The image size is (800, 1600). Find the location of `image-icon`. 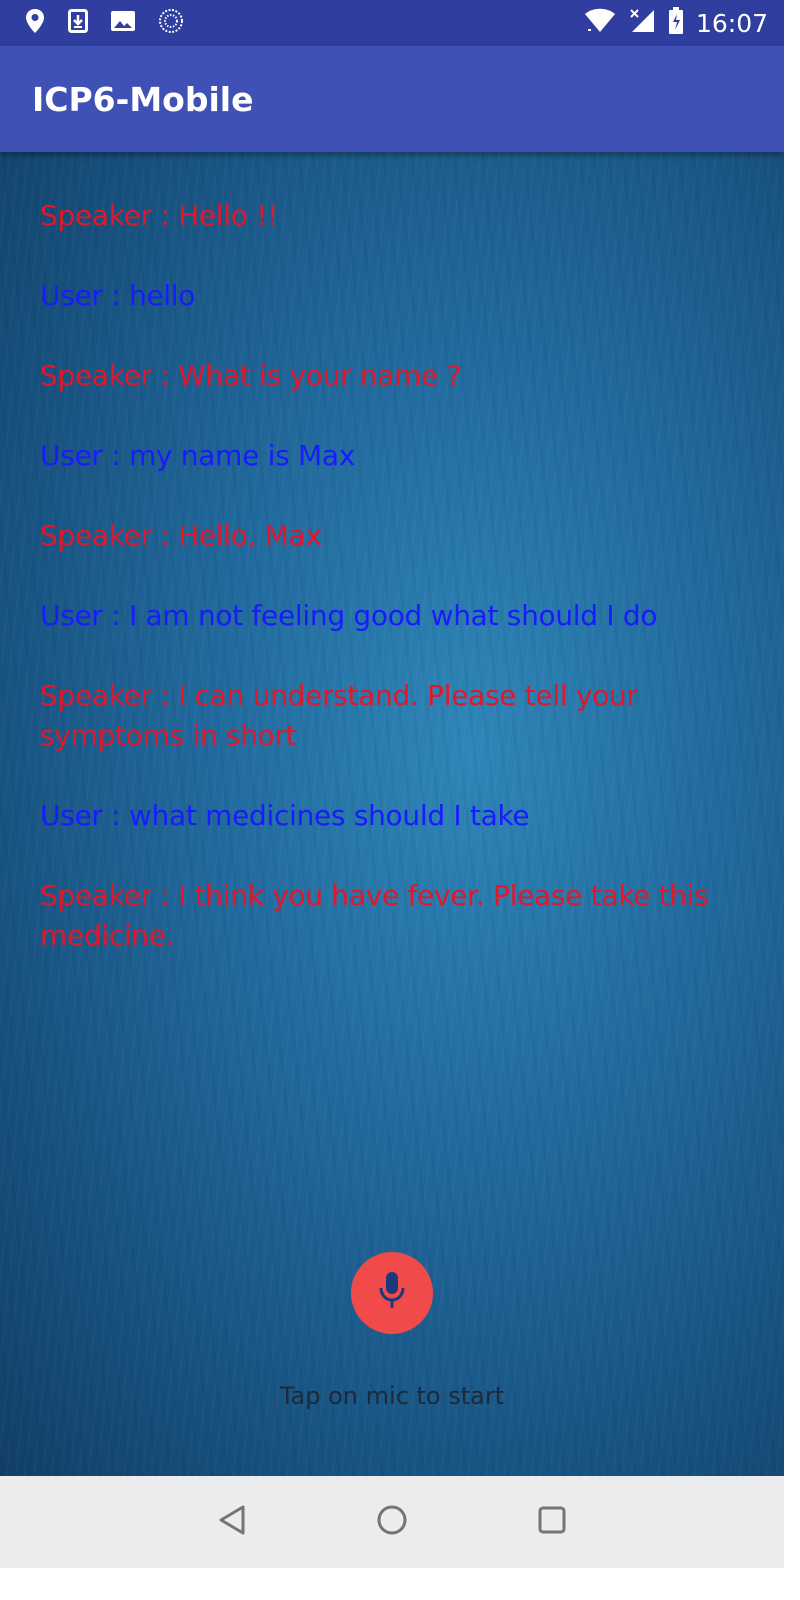

image-icon is located at coordinates (123, 23).